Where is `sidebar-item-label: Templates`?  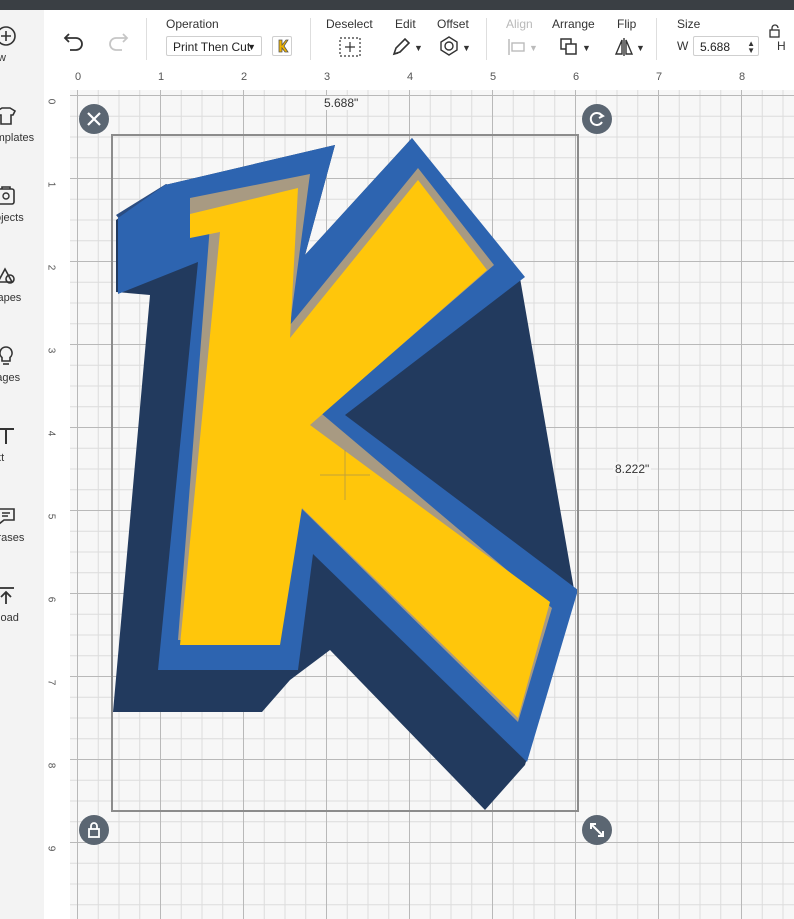
sidebar-item-label: Templates is located at coordinates (17, 138).